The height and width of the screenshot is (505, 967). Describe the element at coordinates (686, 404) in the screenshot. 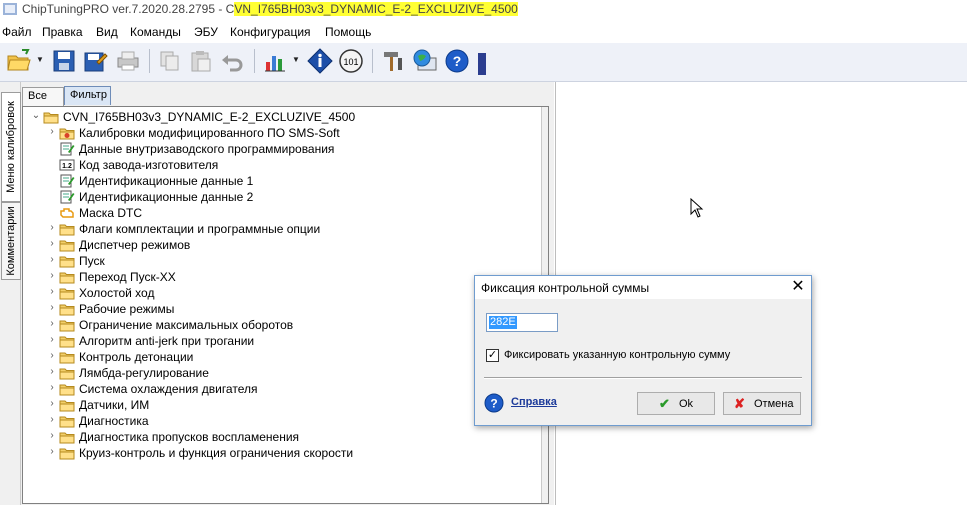

I see `ok-button-label: Ok` at that location.